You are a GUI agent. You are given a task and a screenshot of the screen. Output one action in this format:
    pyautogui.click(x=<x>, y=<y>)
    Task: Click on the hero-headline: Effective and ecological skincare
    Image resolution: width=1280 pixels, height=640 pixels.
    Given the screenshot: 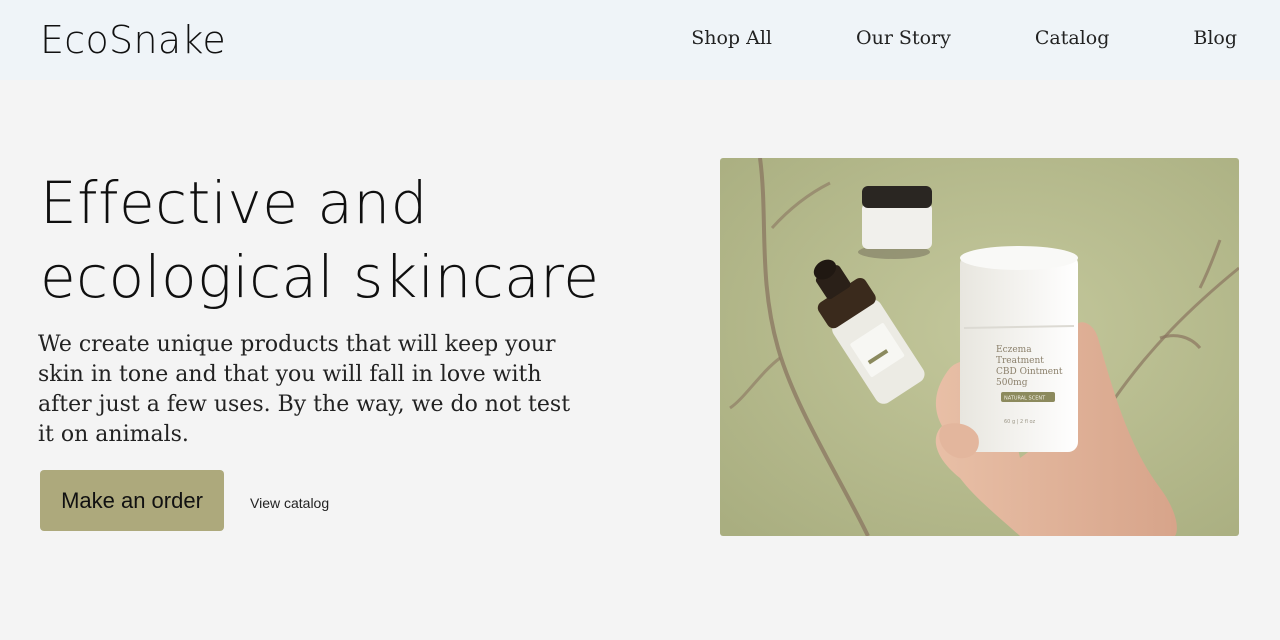 What is the action you would take?
    pyautogui.click(x=340, y=240)
    